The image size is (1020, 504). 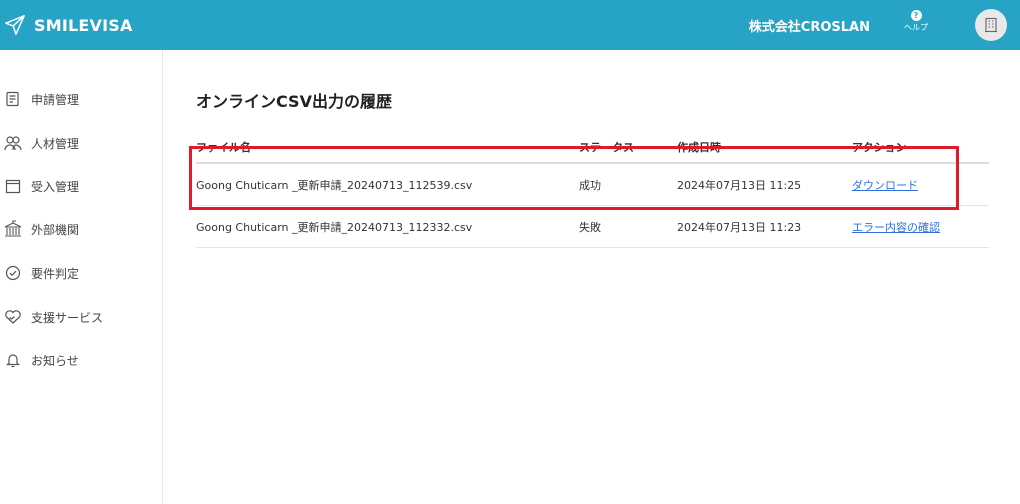 I want to click on calendar-icon, so click(x=13, y=186).